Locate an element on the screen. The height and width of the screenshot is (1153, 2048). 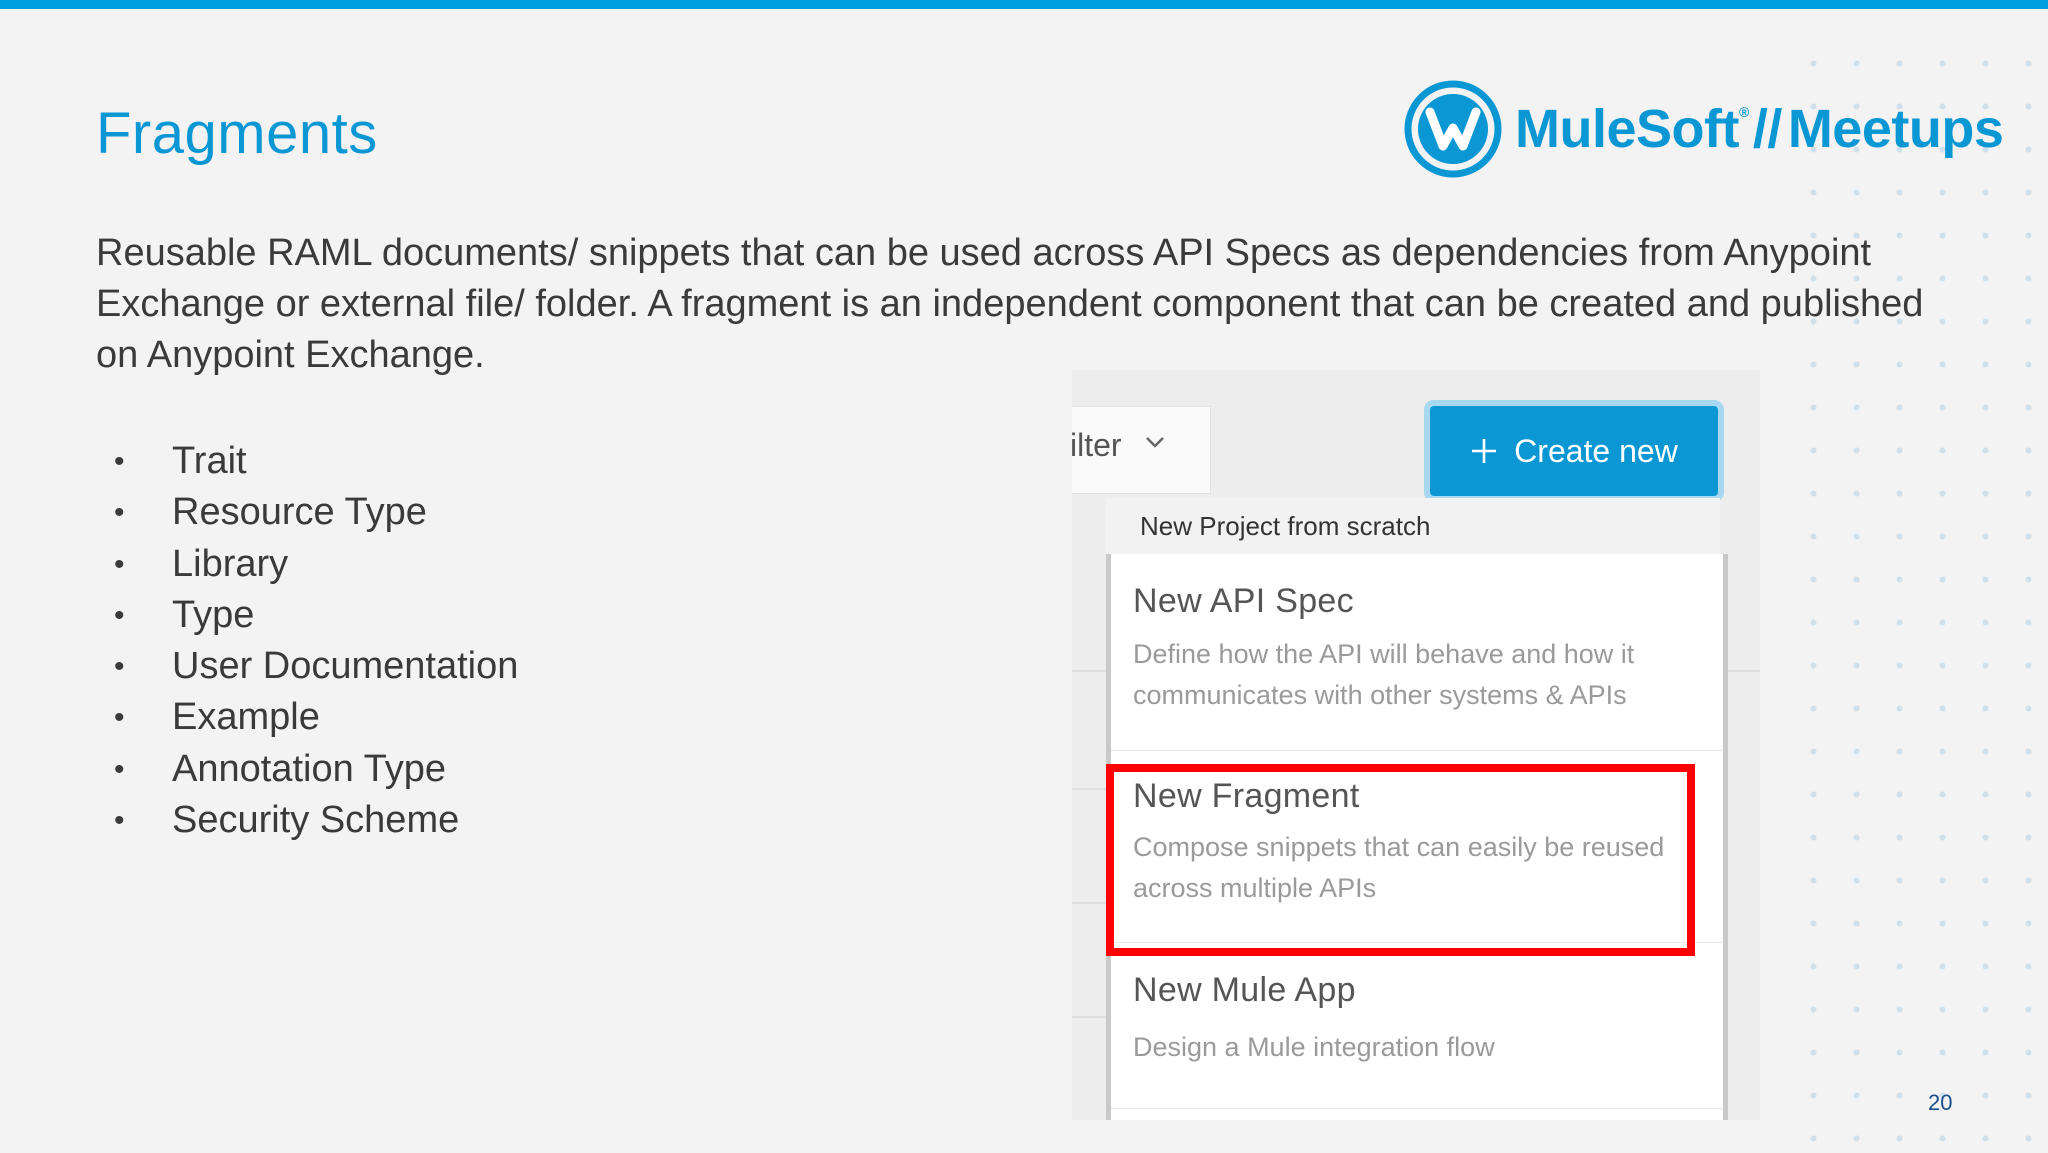
menu-item-title: New API Spec is located at coordinates (1243, 601).